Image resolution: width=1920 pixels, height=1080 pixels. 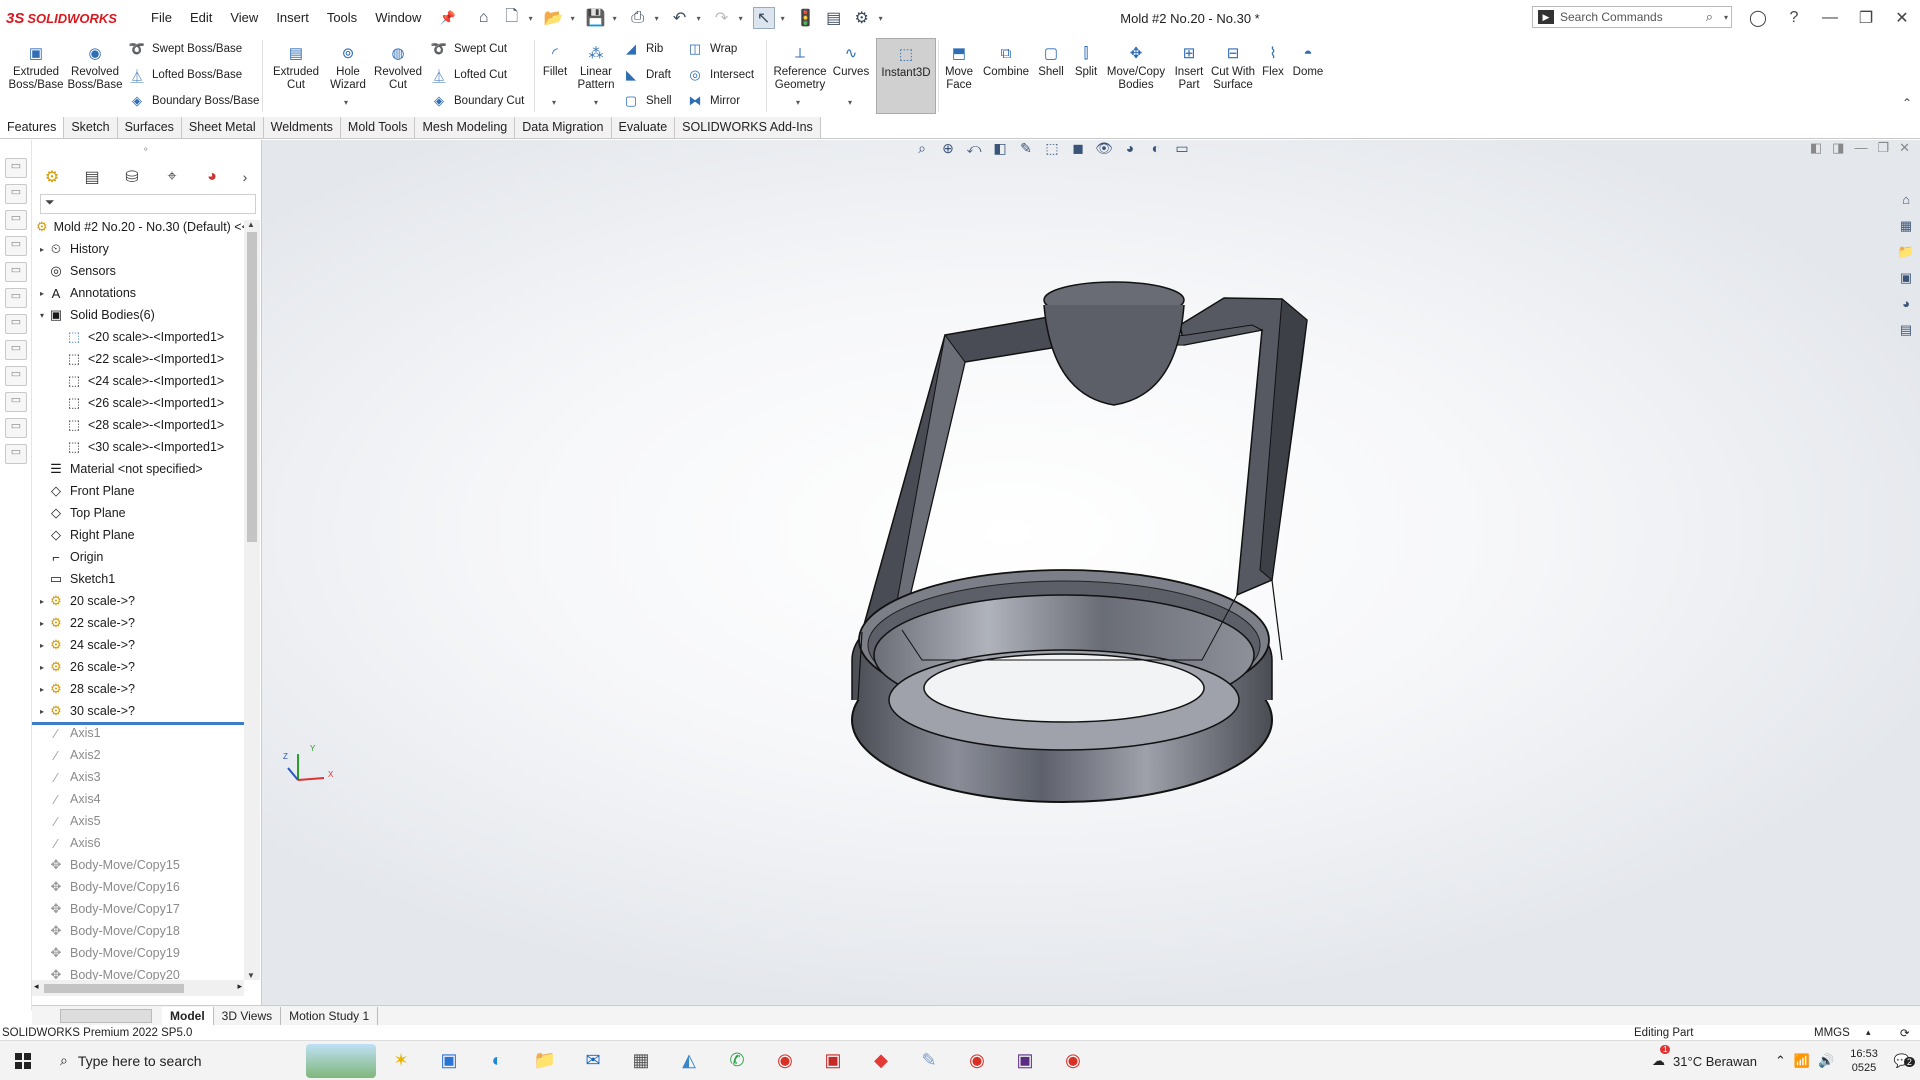 What do you see at coordinates (239, 986) in the screenshot?
I see `scroll-right-icon: ▸` at bounding box center [239, 986].